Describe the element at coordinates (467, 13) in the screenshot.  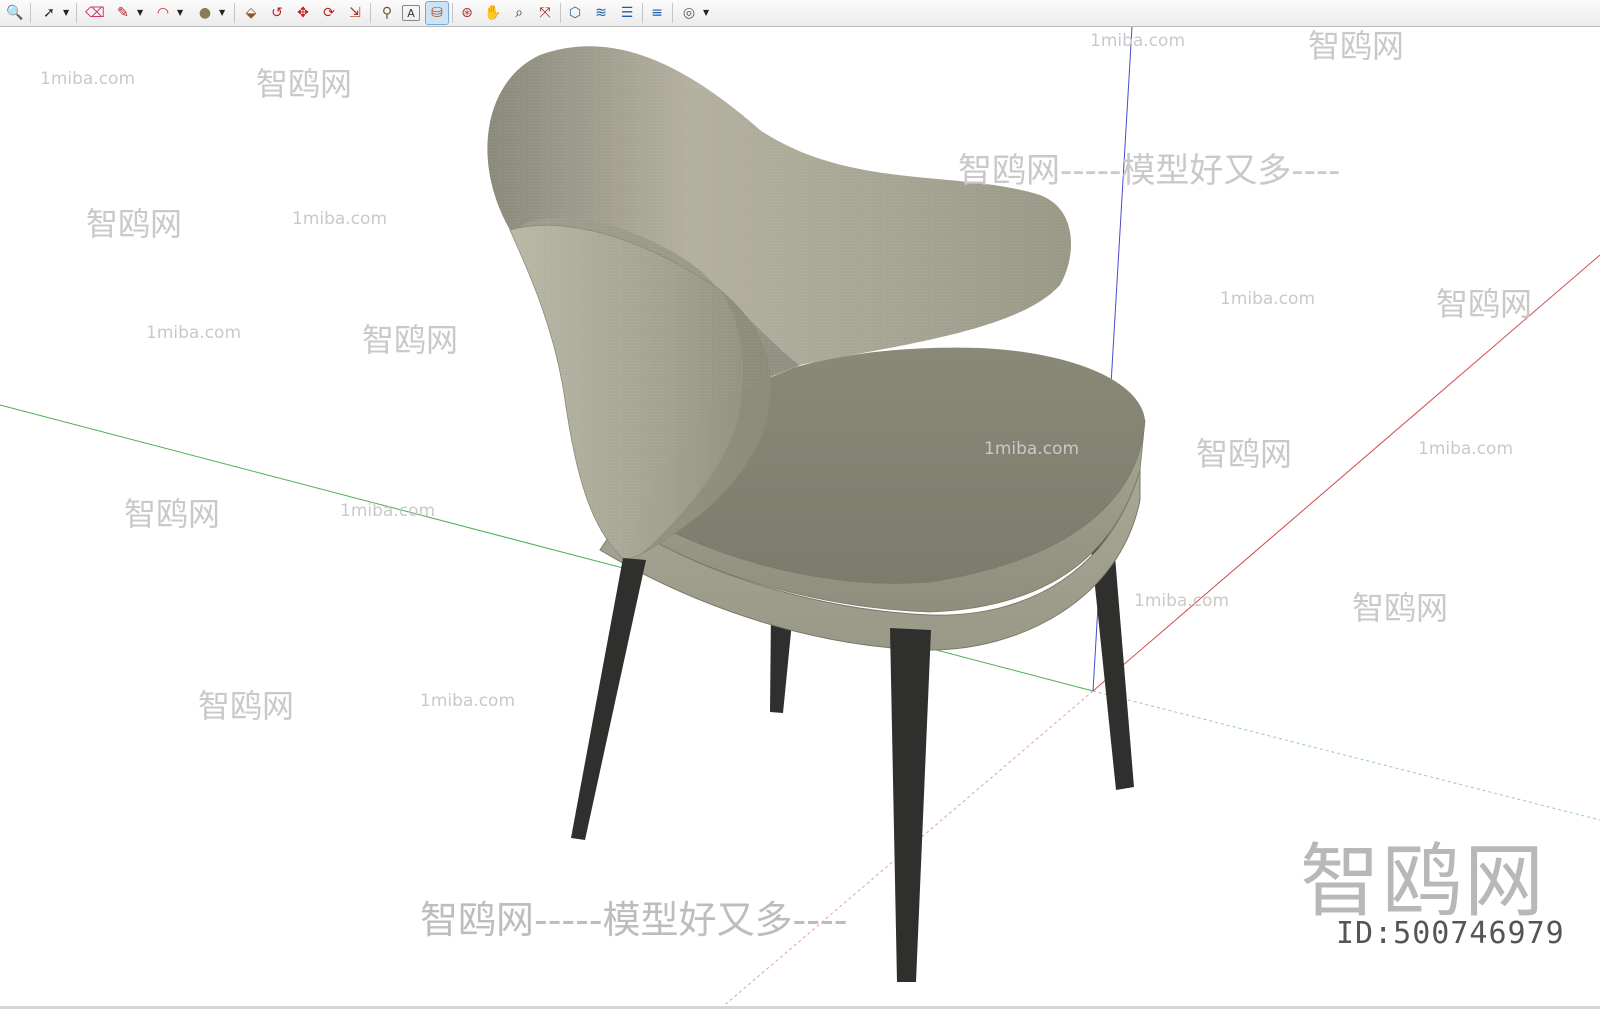
I see `orbit-icon: ⊛` at that location.